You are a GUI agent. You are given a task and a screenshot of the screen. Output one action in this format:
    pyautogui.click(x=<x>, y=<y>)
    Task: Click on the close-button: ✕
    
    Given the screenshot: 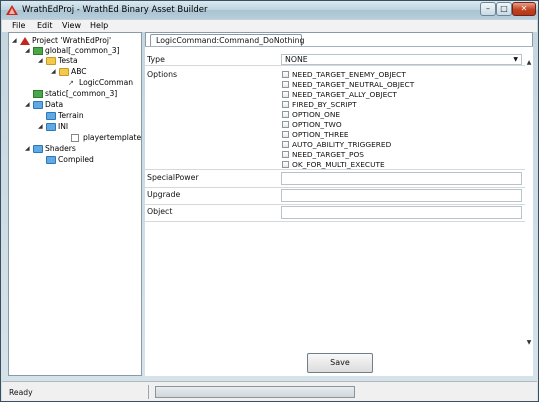 What is the action you would take?
    pyautogui.click(x=524, y=9)
    